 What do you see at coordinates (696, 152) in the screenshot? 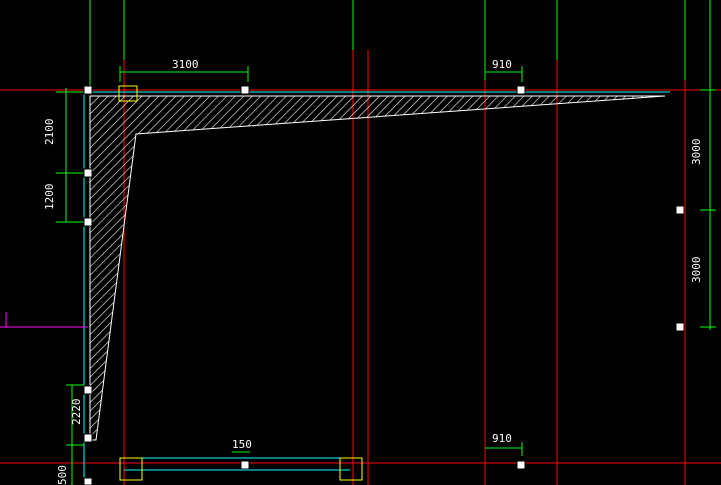
I see `dim-right-3000-upper: 3000` at bounding box center [696, 152].